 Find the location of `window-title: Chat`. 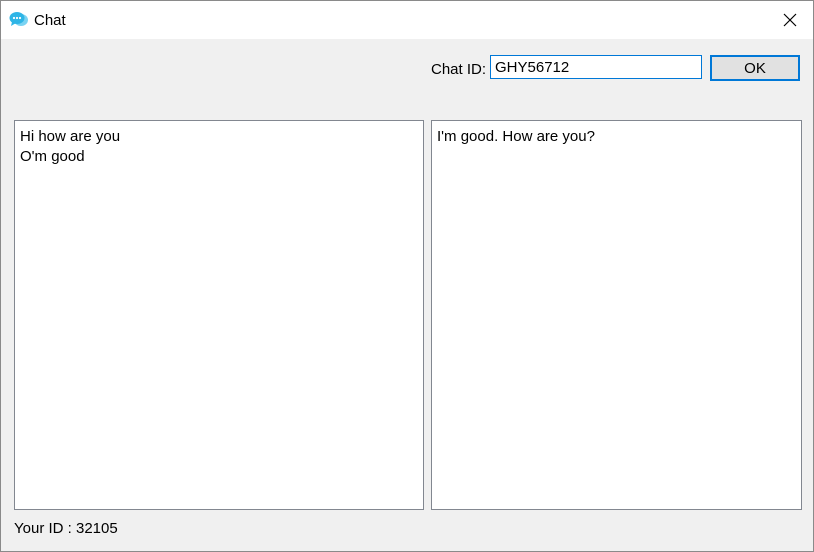

window-title: Chat is located at coordinates (50, 20).